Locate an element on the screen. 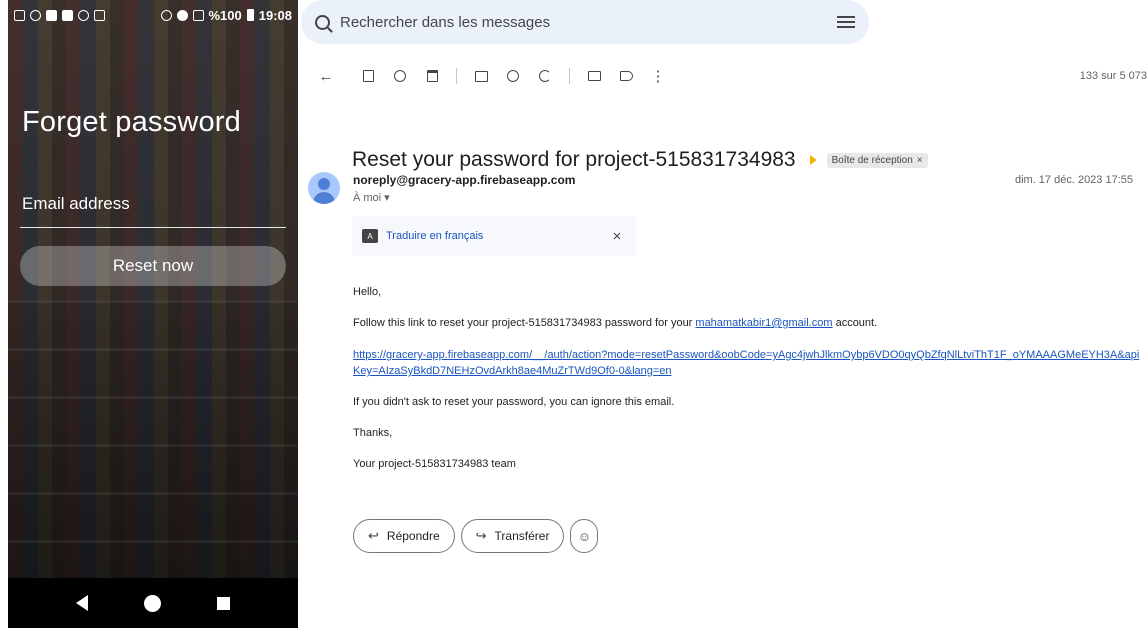 This screenshot has height=628, width=1147. forward-icon: ↪ is located at coordinates (481, 535).